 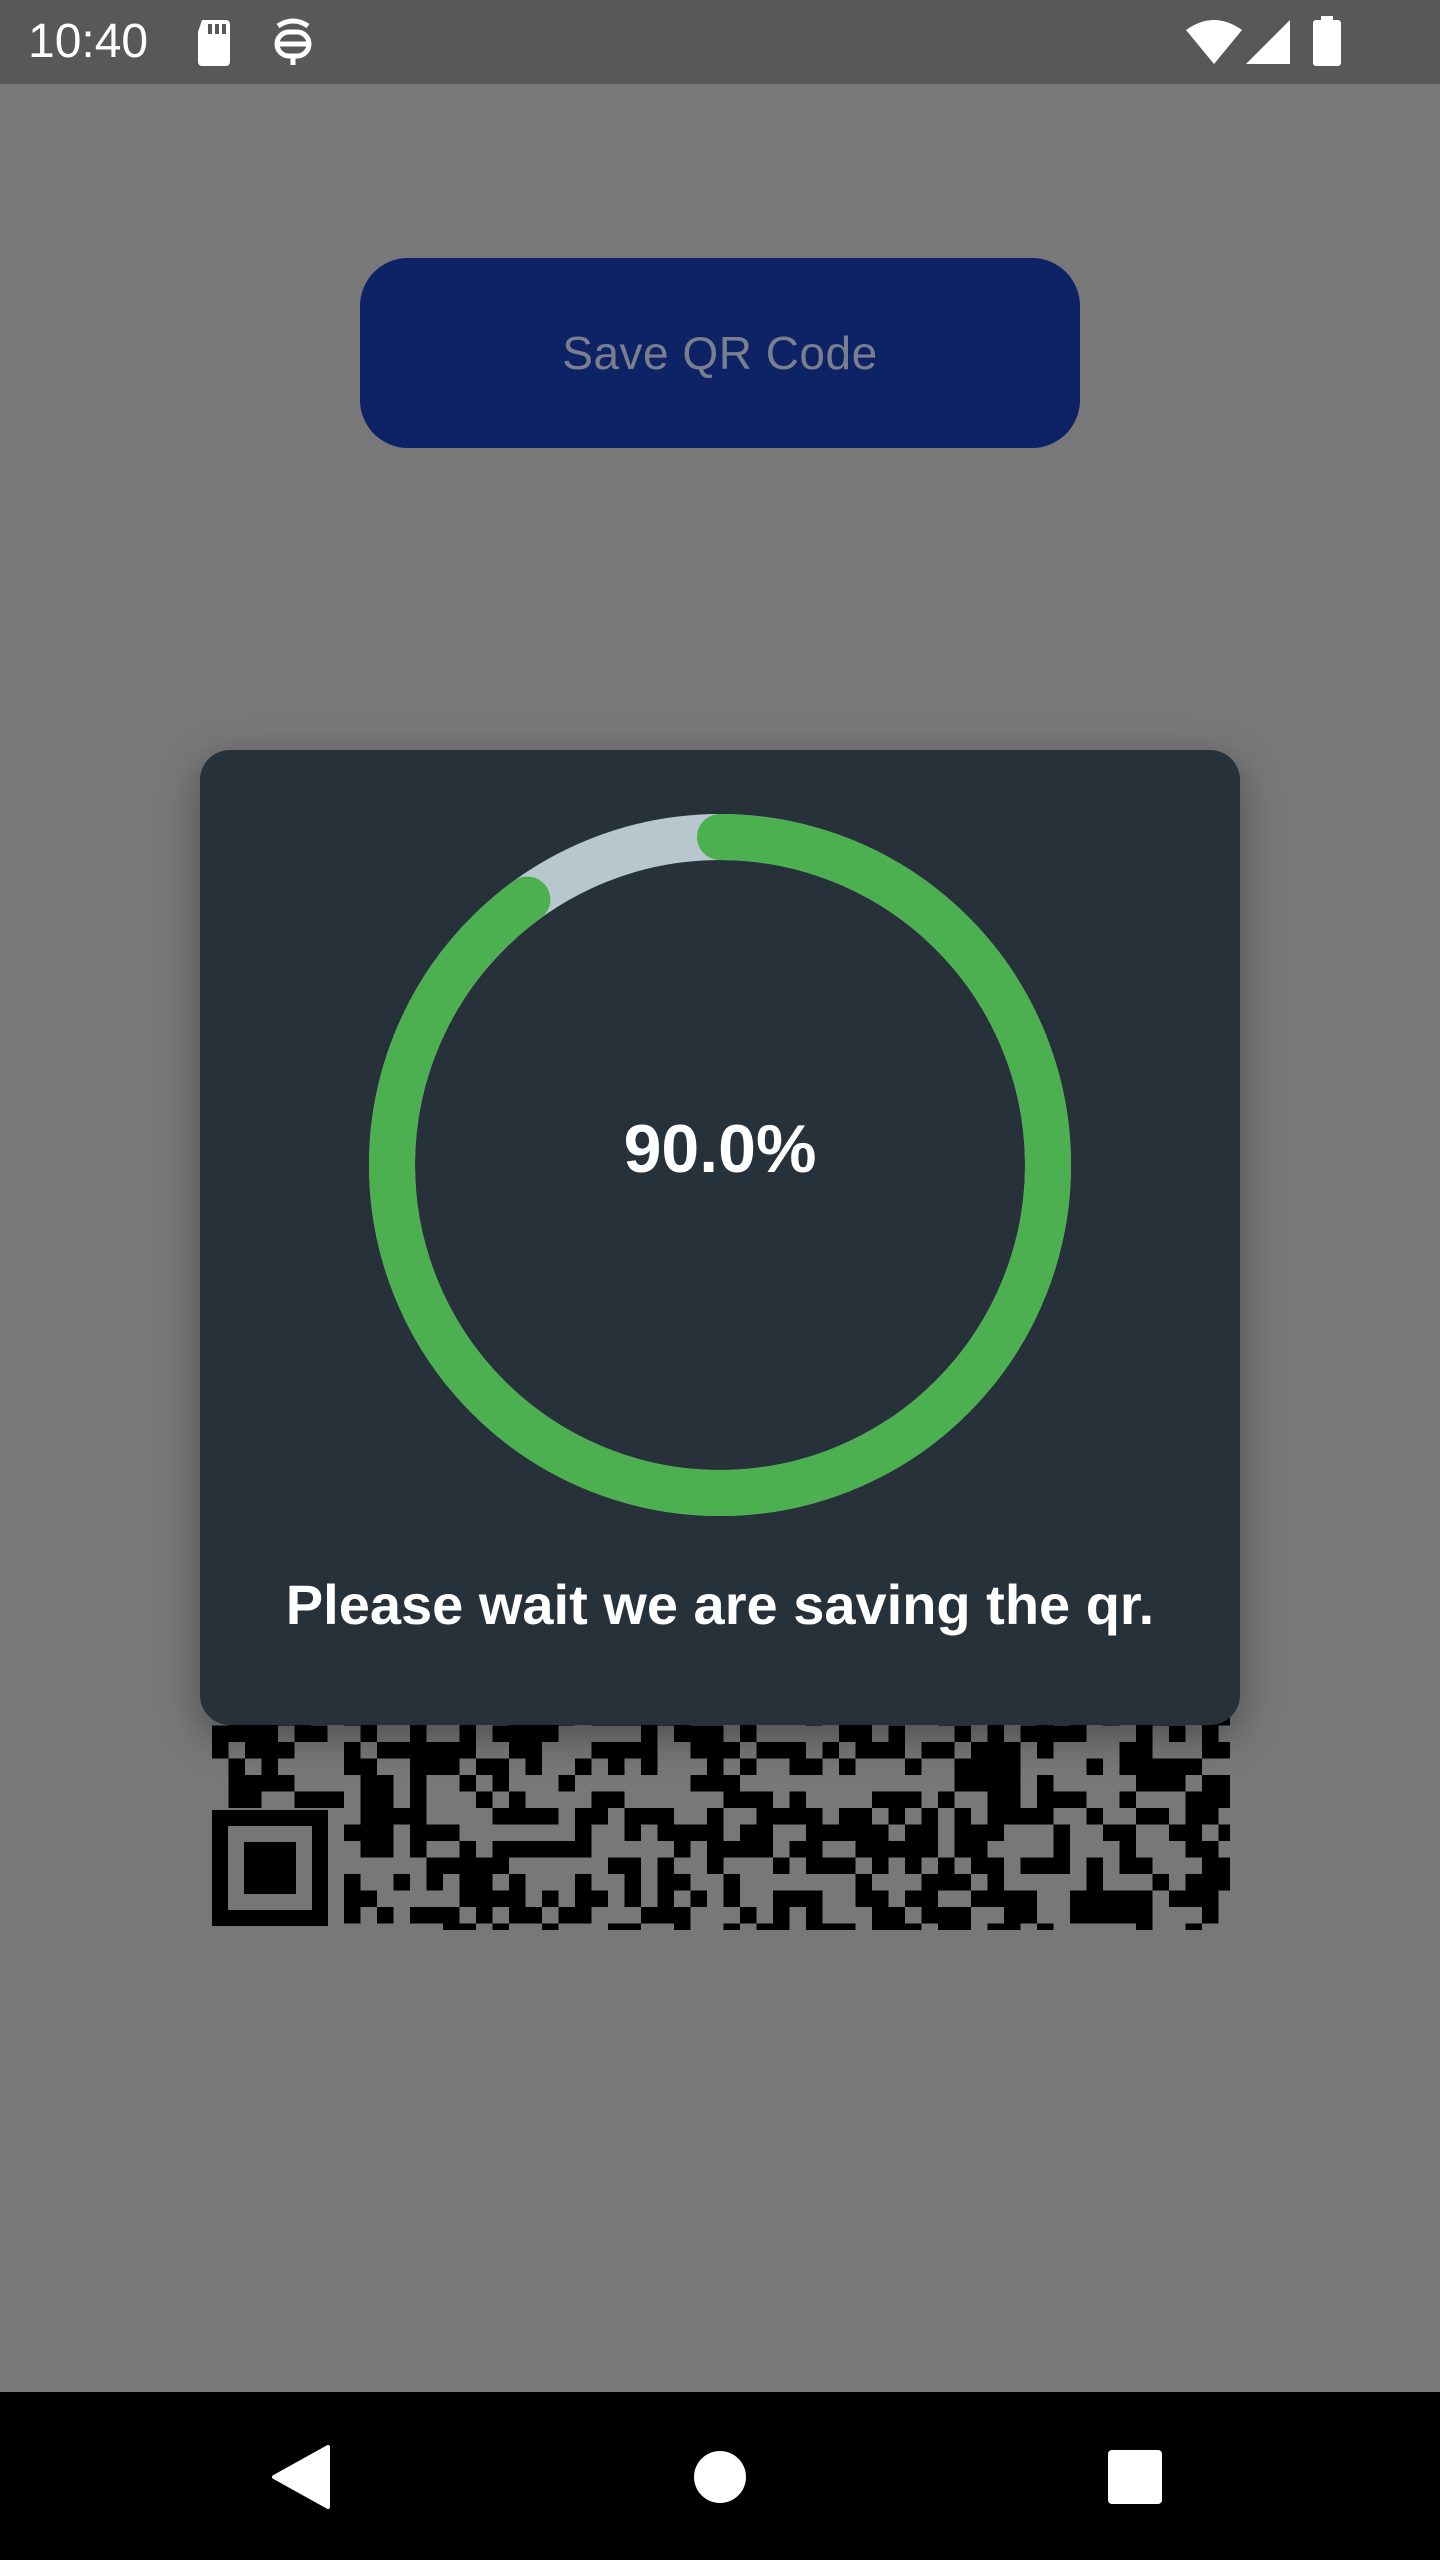 I want to click on save-qr-code-button: Save QR Code, so click(x=720, y=353).